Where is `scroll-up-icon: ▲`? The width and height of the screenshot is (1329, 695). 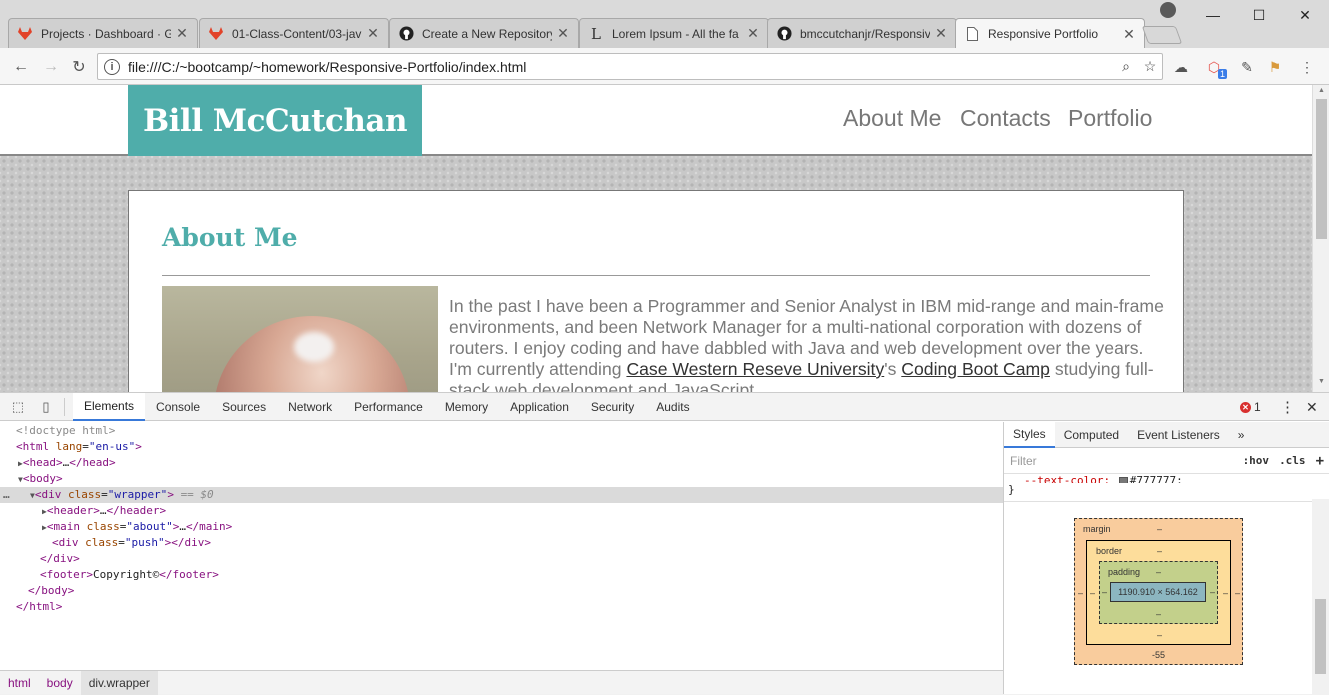
scroll-up-icon: ▲ is located at coordinates (1321, 90).